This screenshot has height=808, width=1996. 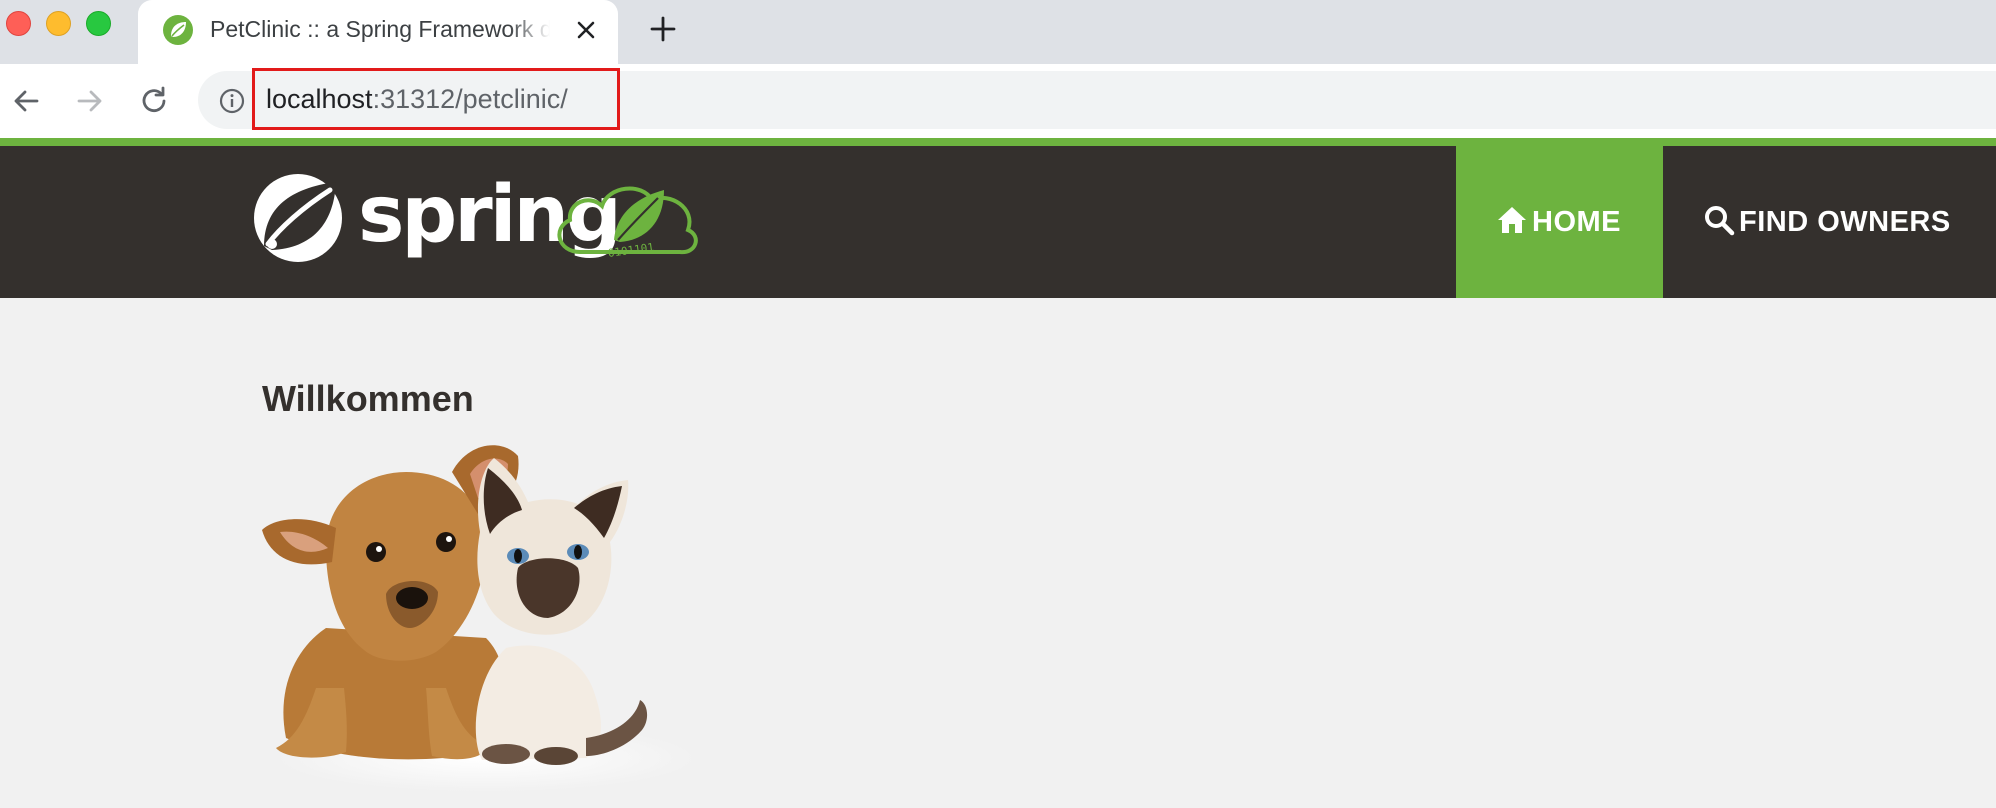 What do you see at coordinates (663, 29) in the screenshot?
I see `new-tab-icon` at bounding box center [663, 29].